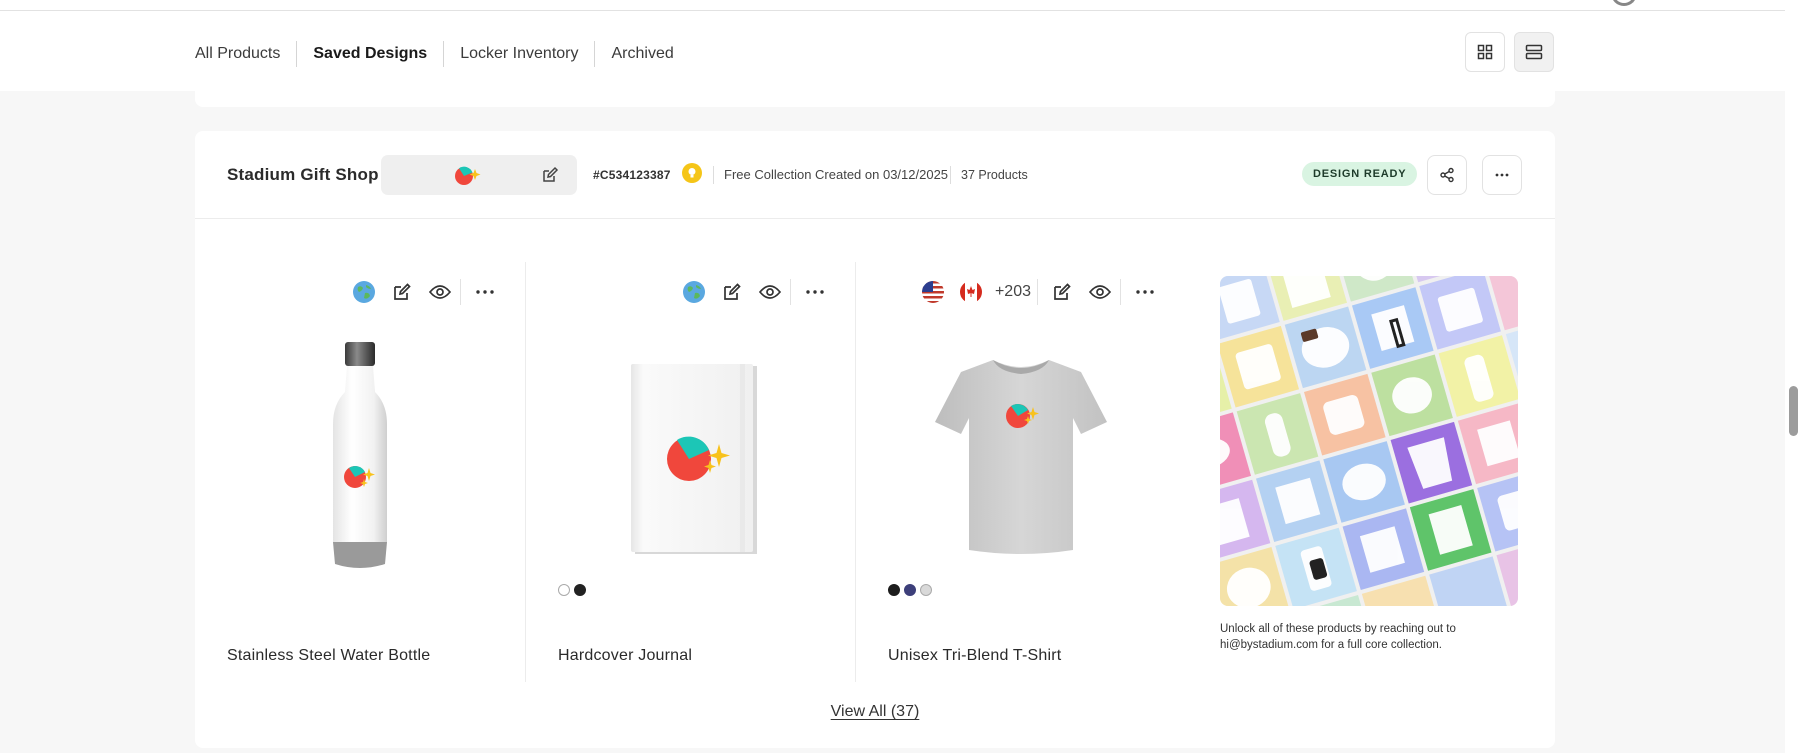 The height and width of the screenshot is (753, 1802). I want to click on swatch-white, so click(564, 590).